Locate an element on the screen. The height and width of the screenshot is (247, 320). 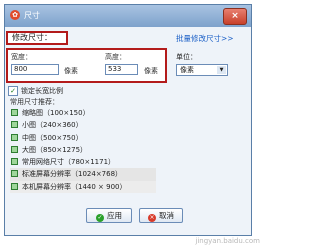
preset-item-label: 本机屏幕分辨率（1440 × 900） is located at coordinates (74, 186).